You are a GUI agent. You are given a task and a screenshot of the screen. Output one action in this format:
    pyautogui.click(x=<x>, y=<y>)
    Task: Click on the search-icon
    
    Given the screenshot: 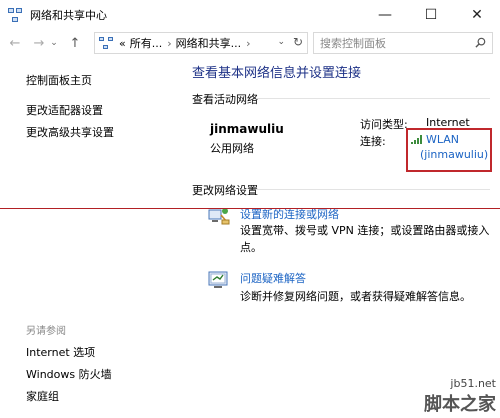 What is the action you would take?
    pyautogui.click(x=480, y=42)
    